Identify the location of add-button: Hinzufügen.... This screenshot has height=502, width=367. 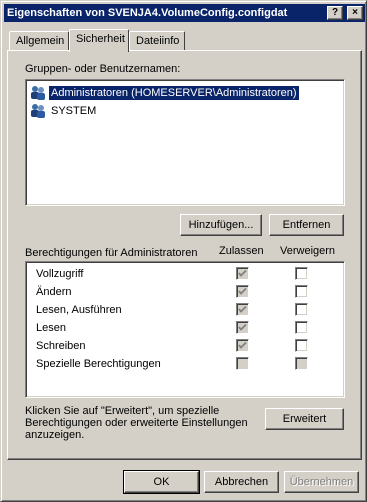
(221, 225).